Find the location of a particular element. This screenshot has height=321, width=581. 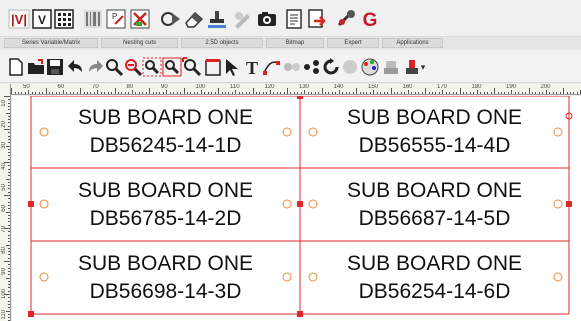

label-part-number: DB56698-14-3D is located at coordinates (165, 291).